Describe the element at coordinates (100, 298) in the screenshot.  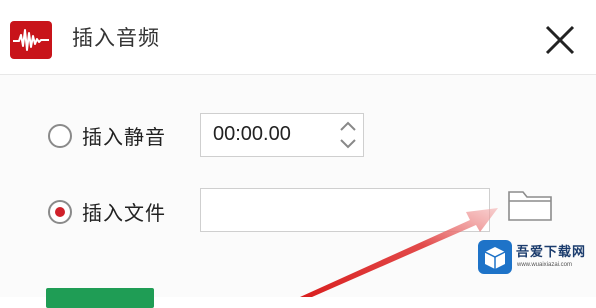
I see `confirm-button` at that location.